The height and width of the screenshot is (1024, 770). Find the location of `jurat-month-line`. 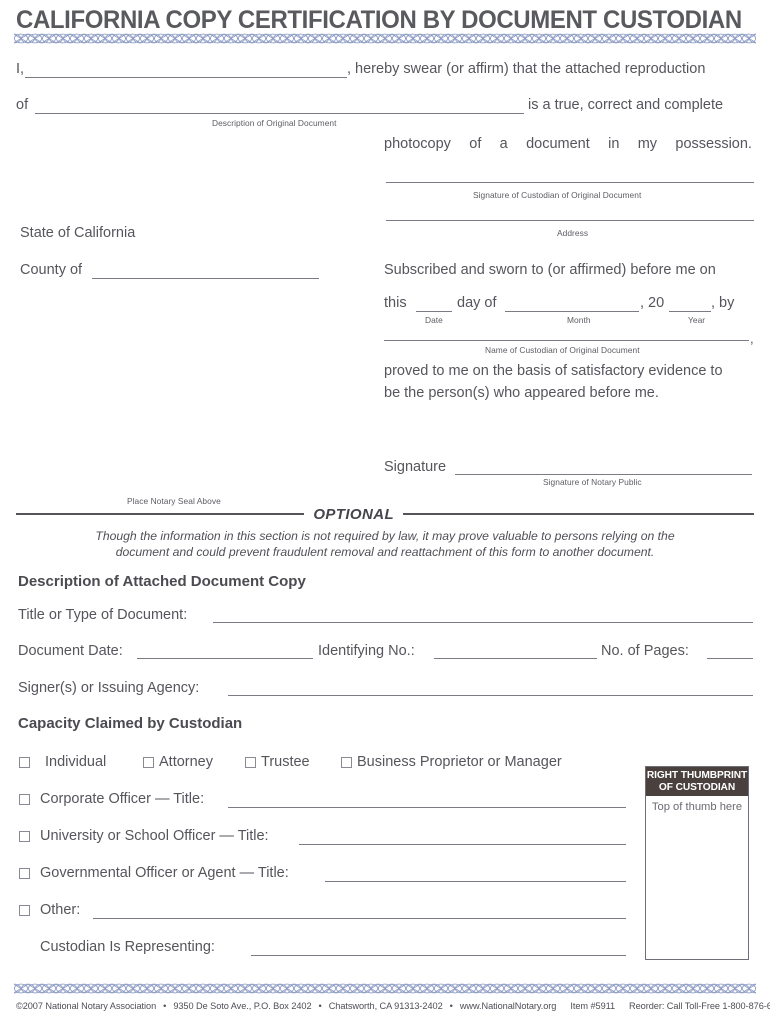

jurat-month-line is located at coordinates (572, 311).